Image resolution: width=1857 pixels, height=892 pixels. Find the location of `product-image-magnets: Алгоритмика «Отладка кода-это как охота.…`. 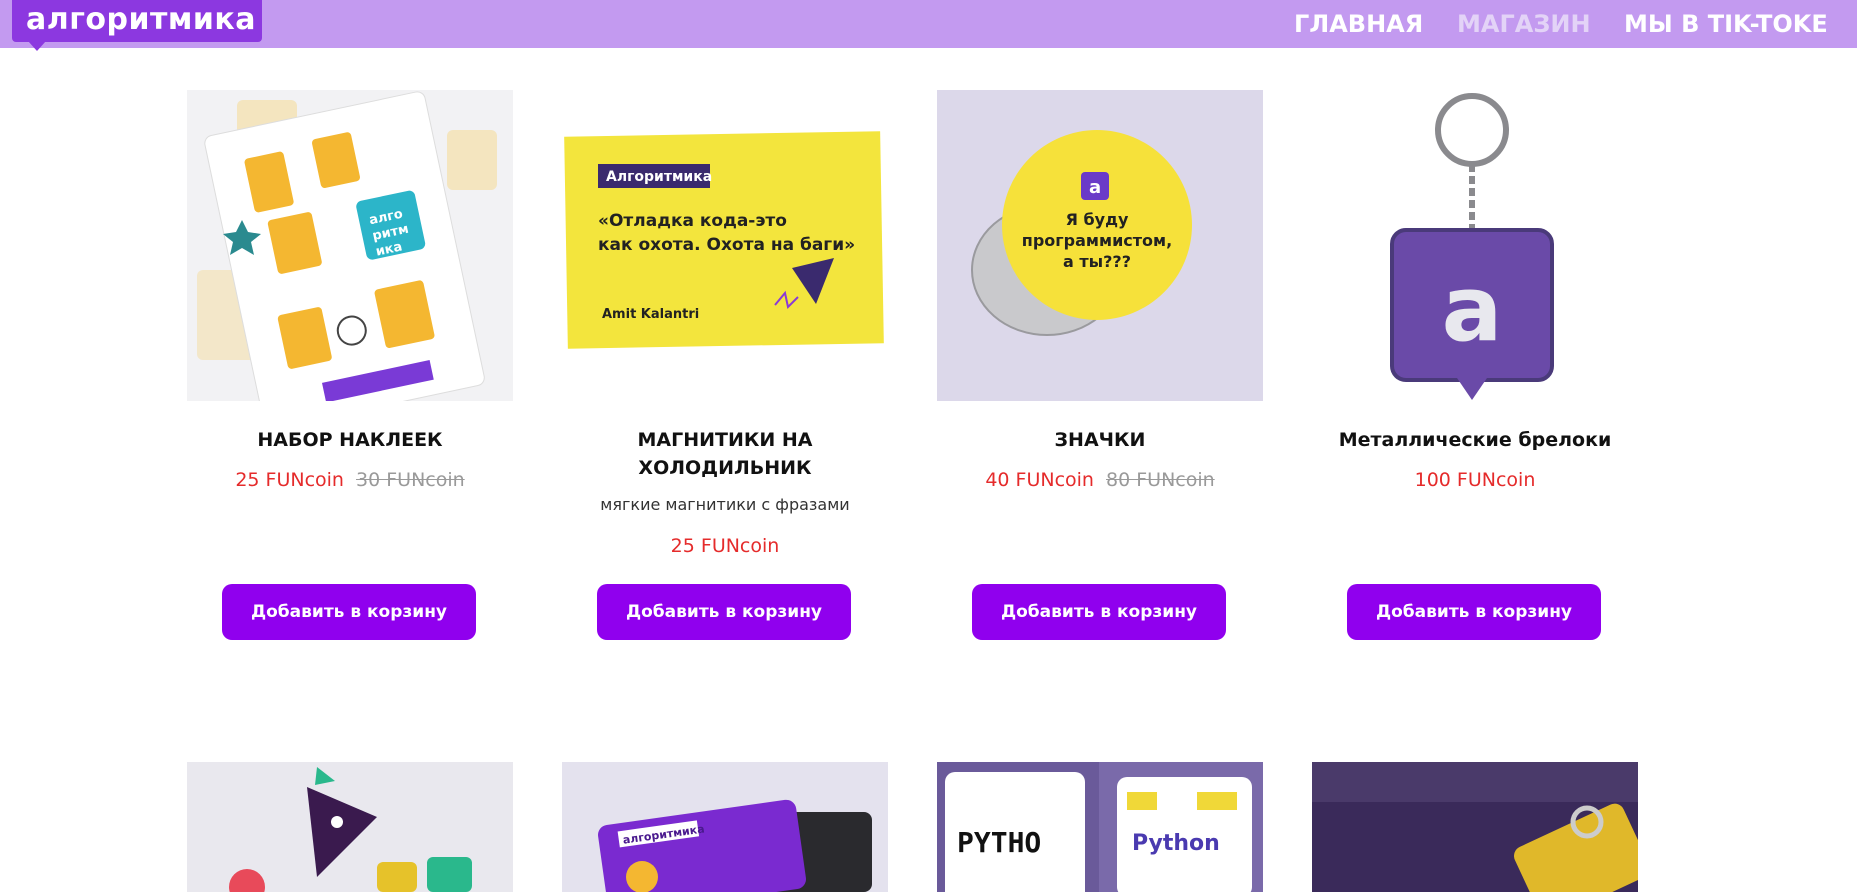

product-image-magnets: Алгоритмика «Отладка кода-это как охота.… is located at coordinates (725, 245).